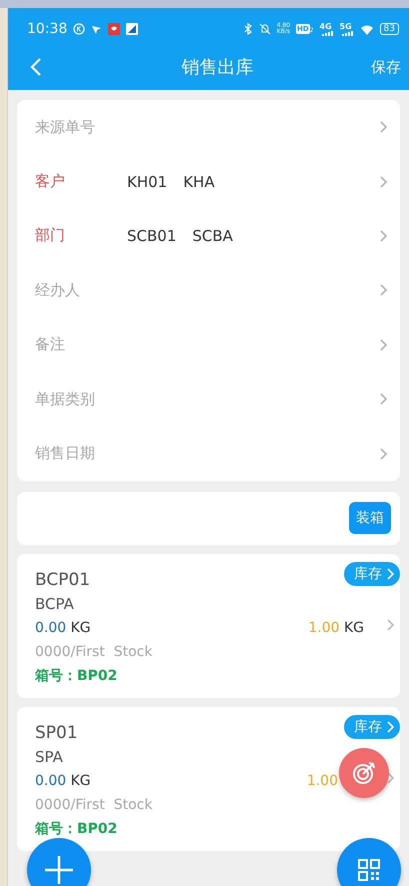 Image resolution: width=409 pixels, height=886 pixels. Describe the element at coordinates (208, 290) in the screenshot. I see `form-row: 经办人` at that location.